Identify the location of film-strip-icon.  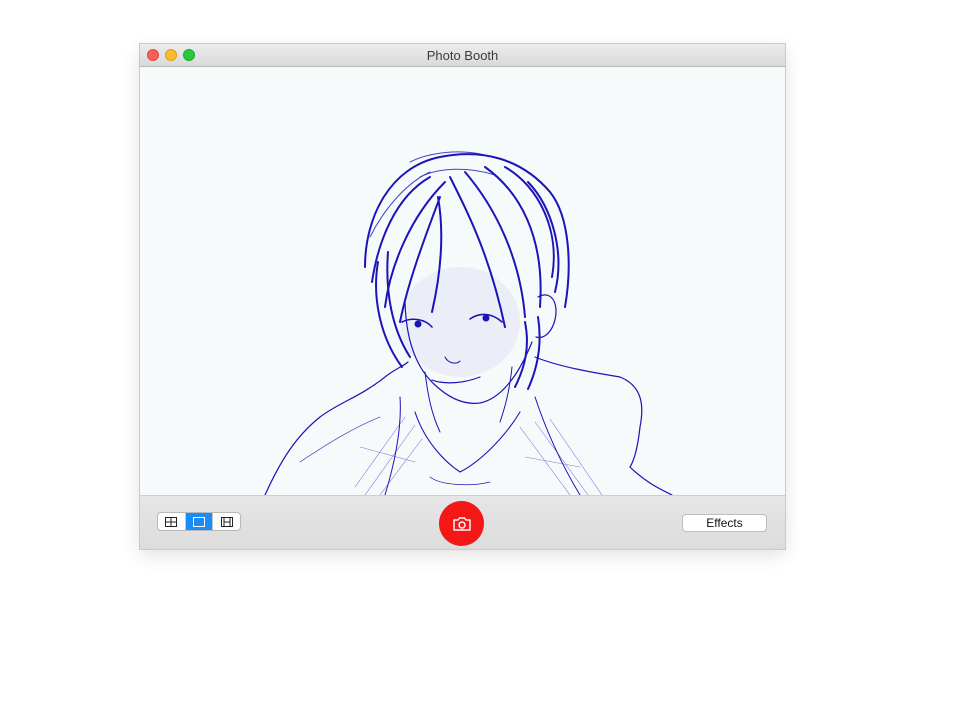
(226, 521).